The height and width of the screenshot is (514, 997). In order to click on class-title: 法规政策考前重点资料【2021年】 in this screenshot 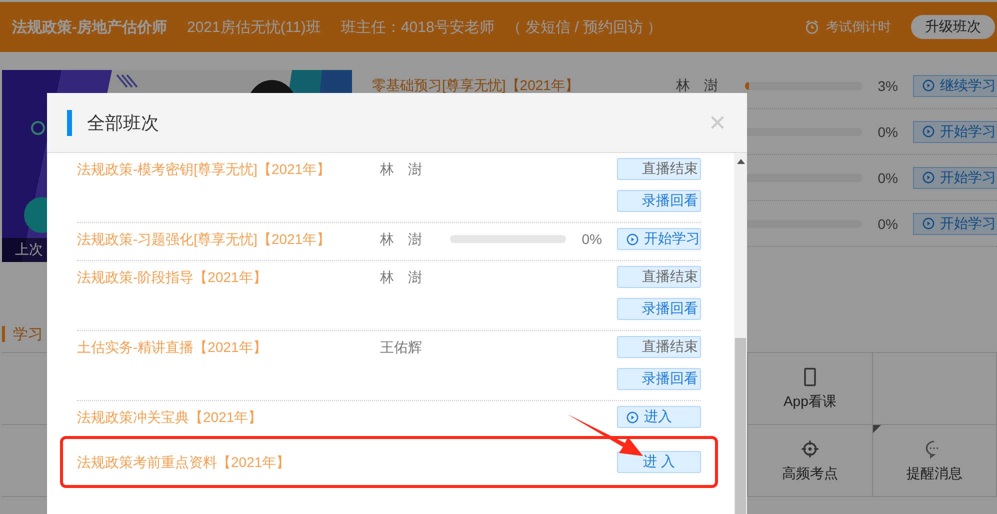, I will do `click(228, 462)`.